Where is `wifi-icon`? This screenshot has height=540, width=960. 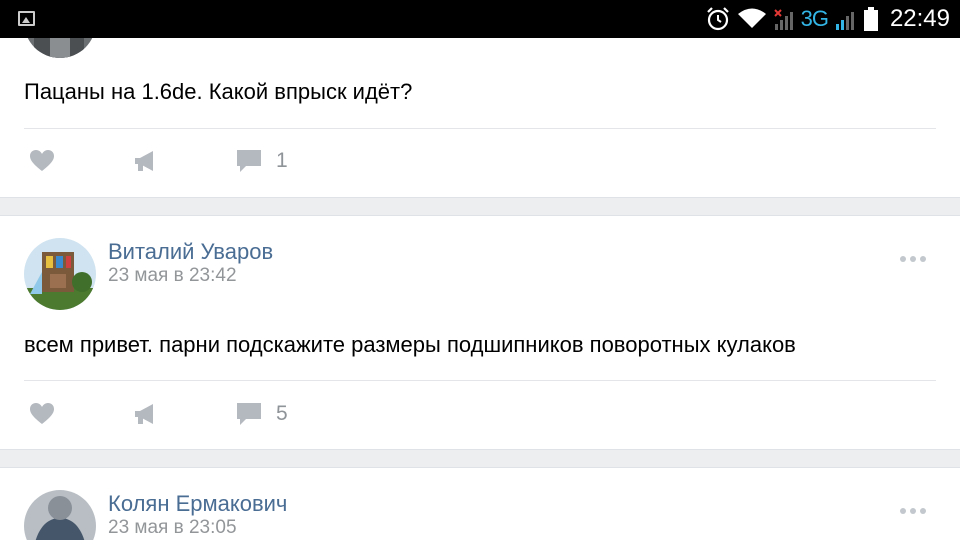 wifi-icon is located at coordinates (751, 18).